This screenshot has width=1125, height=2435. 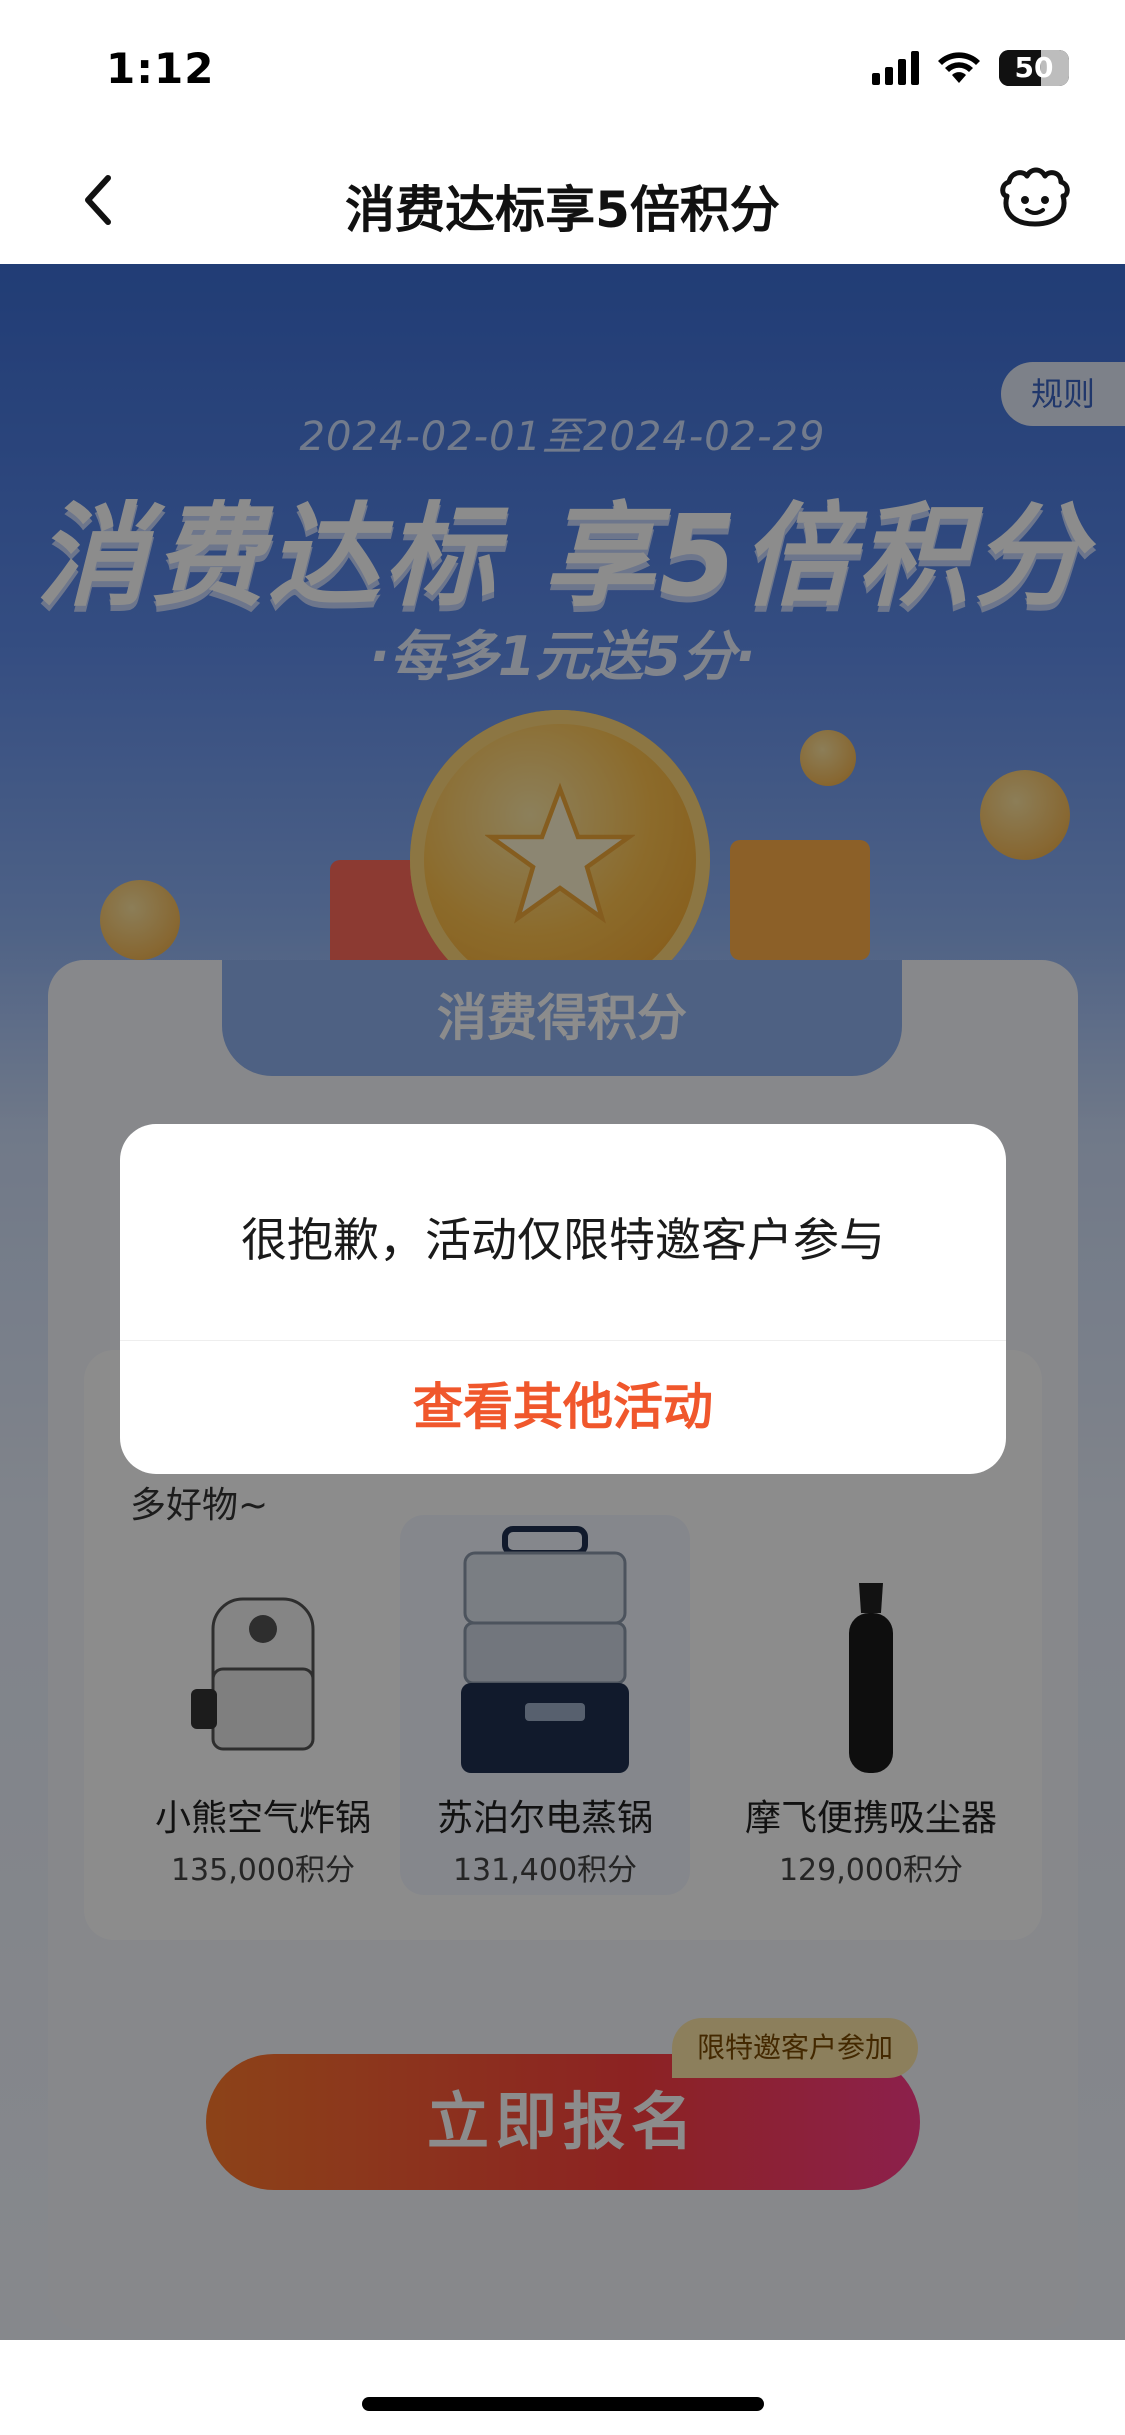 What do you see at coordinates (563, 1299) in the screenshot?
I see `alert-dialog: 很抱歉，活动仅限特邀客户参与 查看其他活动` at bounding box center [563, 1299].